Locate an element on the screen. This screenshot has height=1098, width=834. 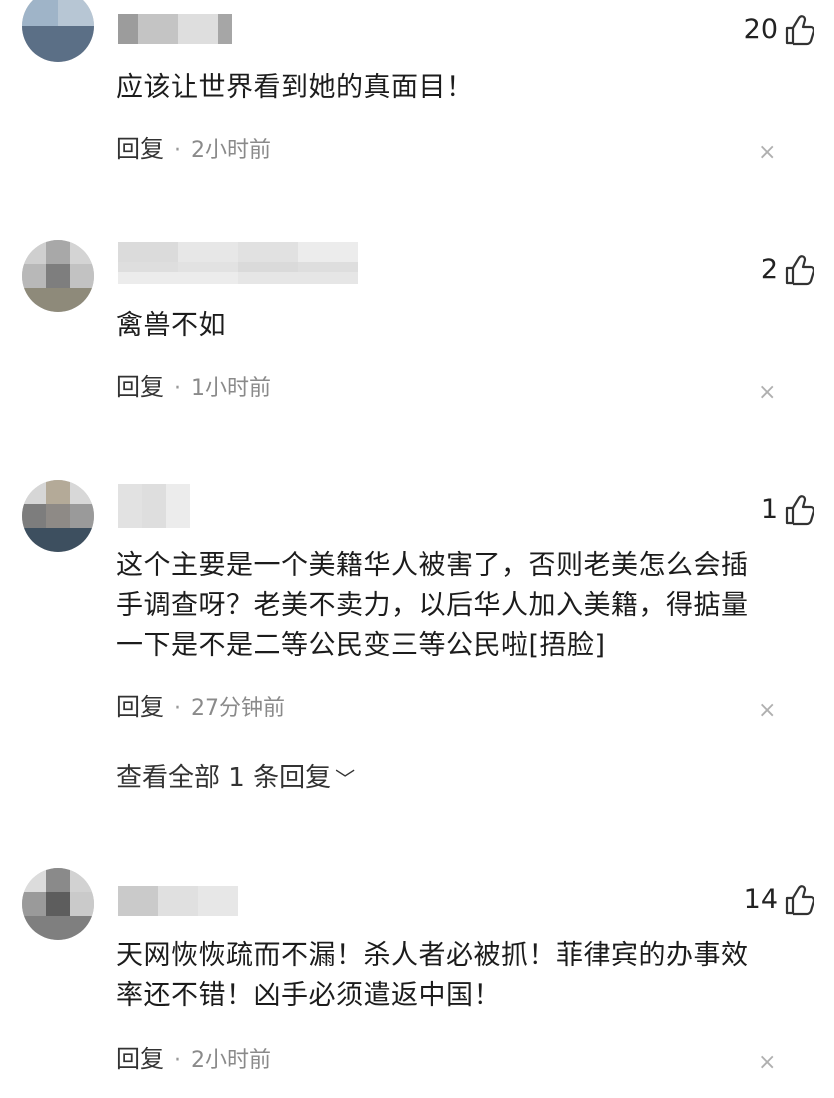
comment-meta: 回复 · 1小时前 is located at coordinates (193, 388).